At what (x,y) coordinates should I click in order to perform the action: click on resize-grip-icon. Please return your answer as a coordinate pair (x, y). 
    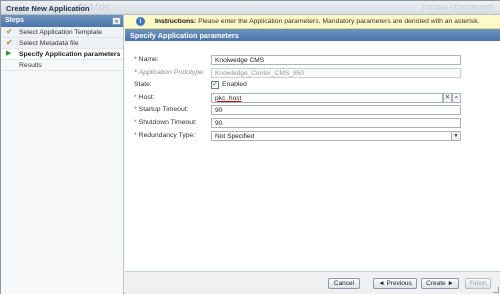
    Looking at the image, I should click on (496, 290).